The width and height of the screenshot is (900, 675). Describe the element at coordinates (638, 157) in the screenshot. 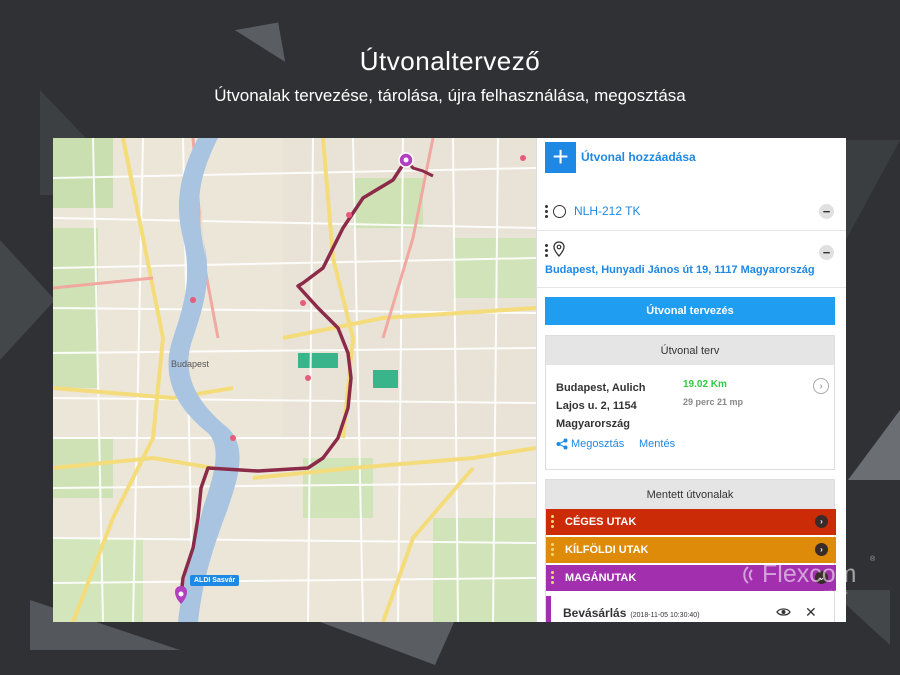

I see `add-route-label: Útvonal hozzáadása` at that location.